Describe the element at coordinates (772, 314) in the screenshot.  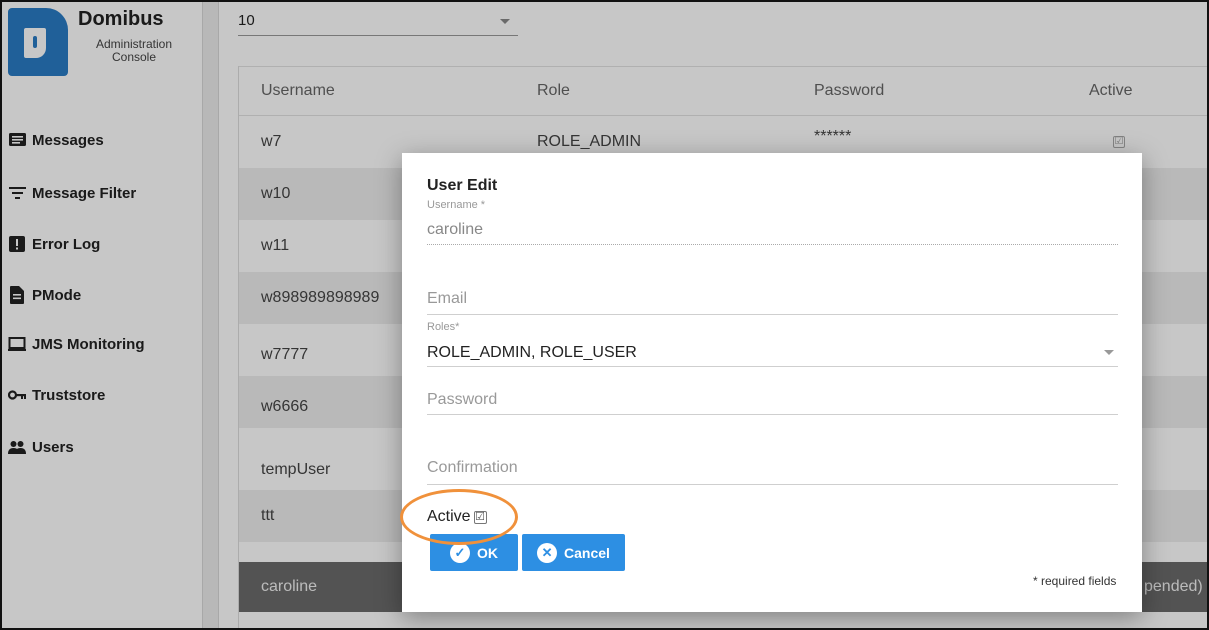
I see `email-underline` at that location.